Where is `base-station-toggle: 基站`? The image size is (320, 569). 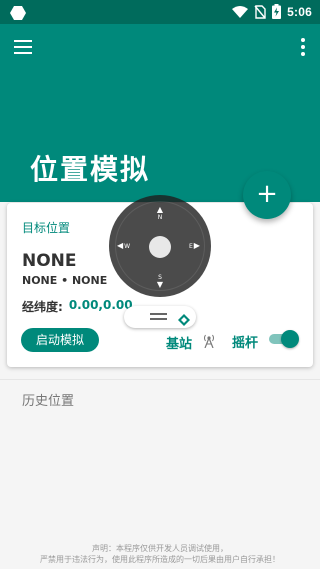
base-station-toggle: 基站 is located at coordinates (191, 342).